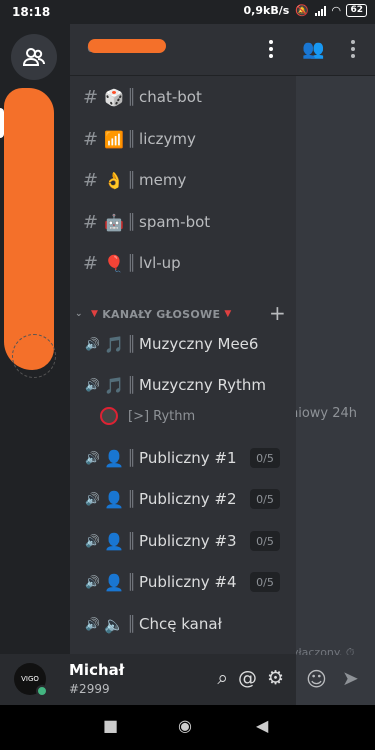 Image resolution: width=375 pixels, height=750 pixels. What do you see at coordinates (148, 679) in the screenshot?
I see `user-bar: VIGO Michał #2999 ⌕ @ ⚙` at bounding box center [148, 679].